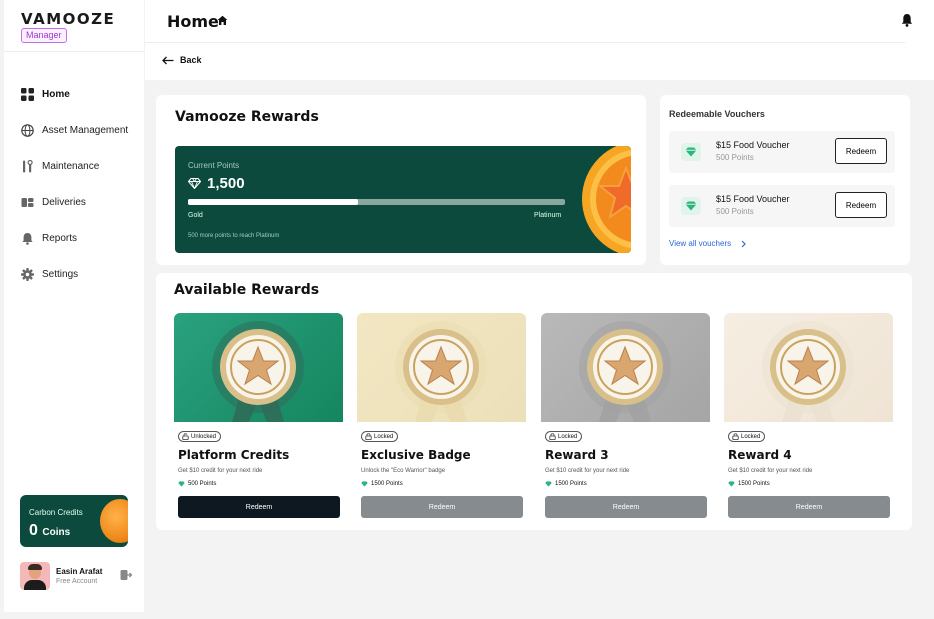 This screenshot has width=934, height=619. Describe the element at coordinates (195, 215) in the screenshot. I see `level-current: Gold` at that location.